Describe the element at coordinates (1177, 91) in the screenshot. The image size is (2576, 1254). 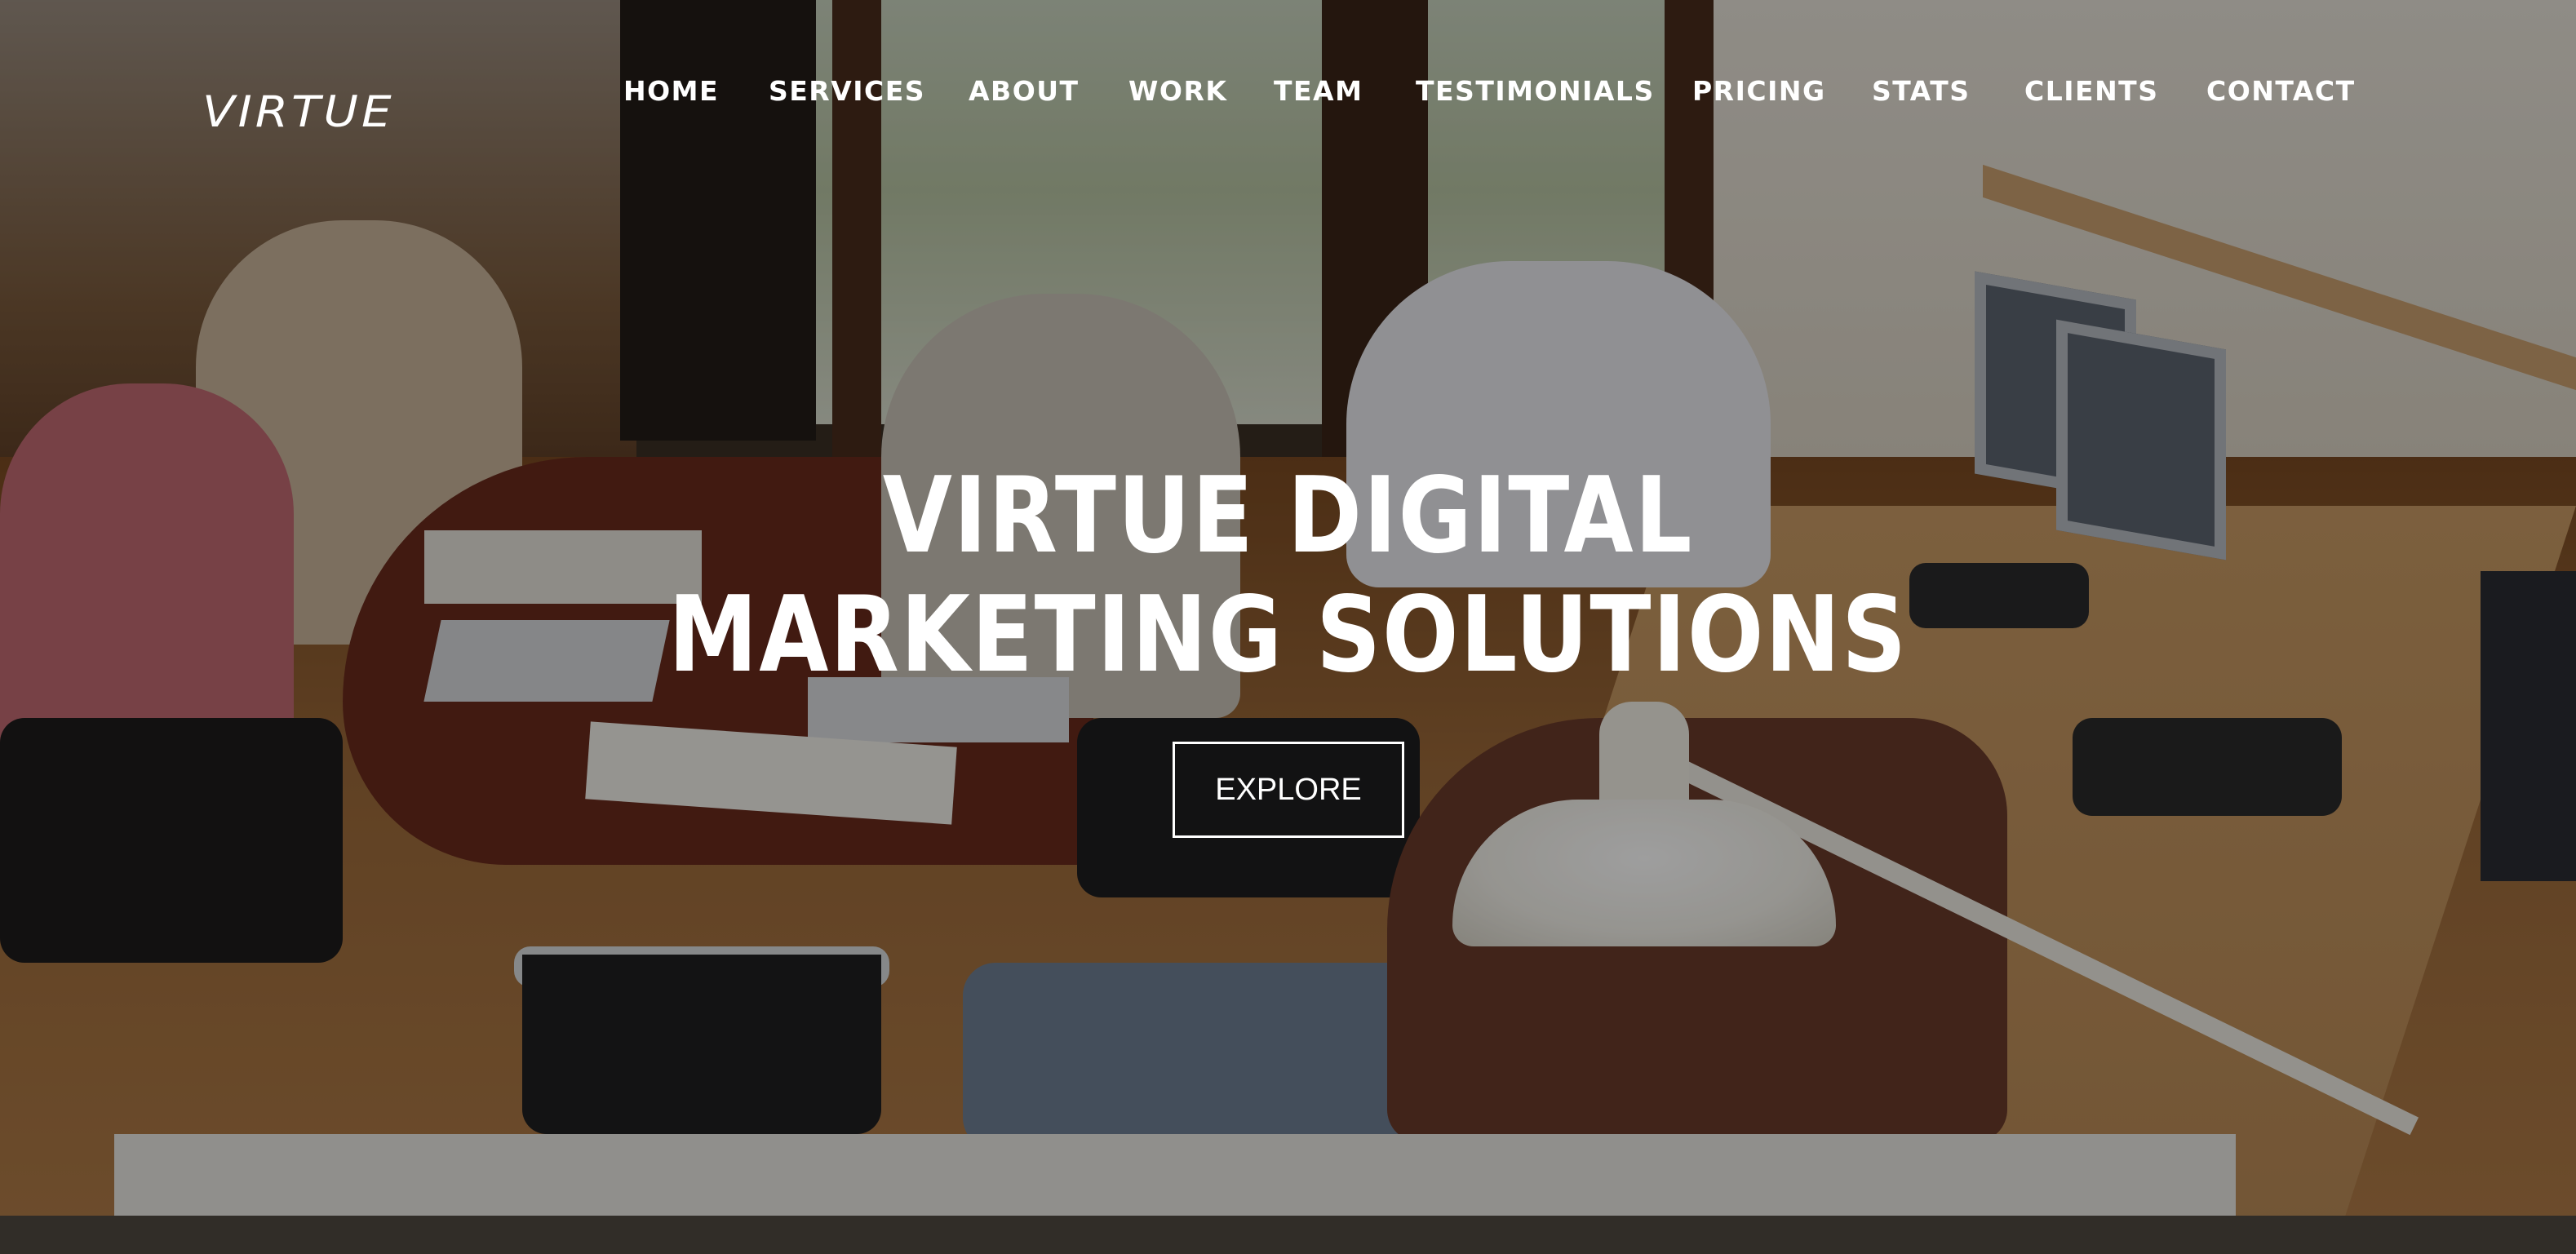
I see `nav-item-work: Work` at that location.